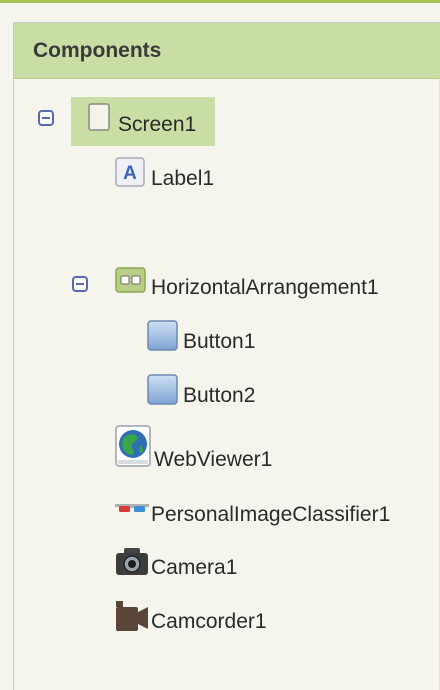 The height and width of the screenshot is (690, 440). I want to click on camcorder-icon, so click(132, 618).